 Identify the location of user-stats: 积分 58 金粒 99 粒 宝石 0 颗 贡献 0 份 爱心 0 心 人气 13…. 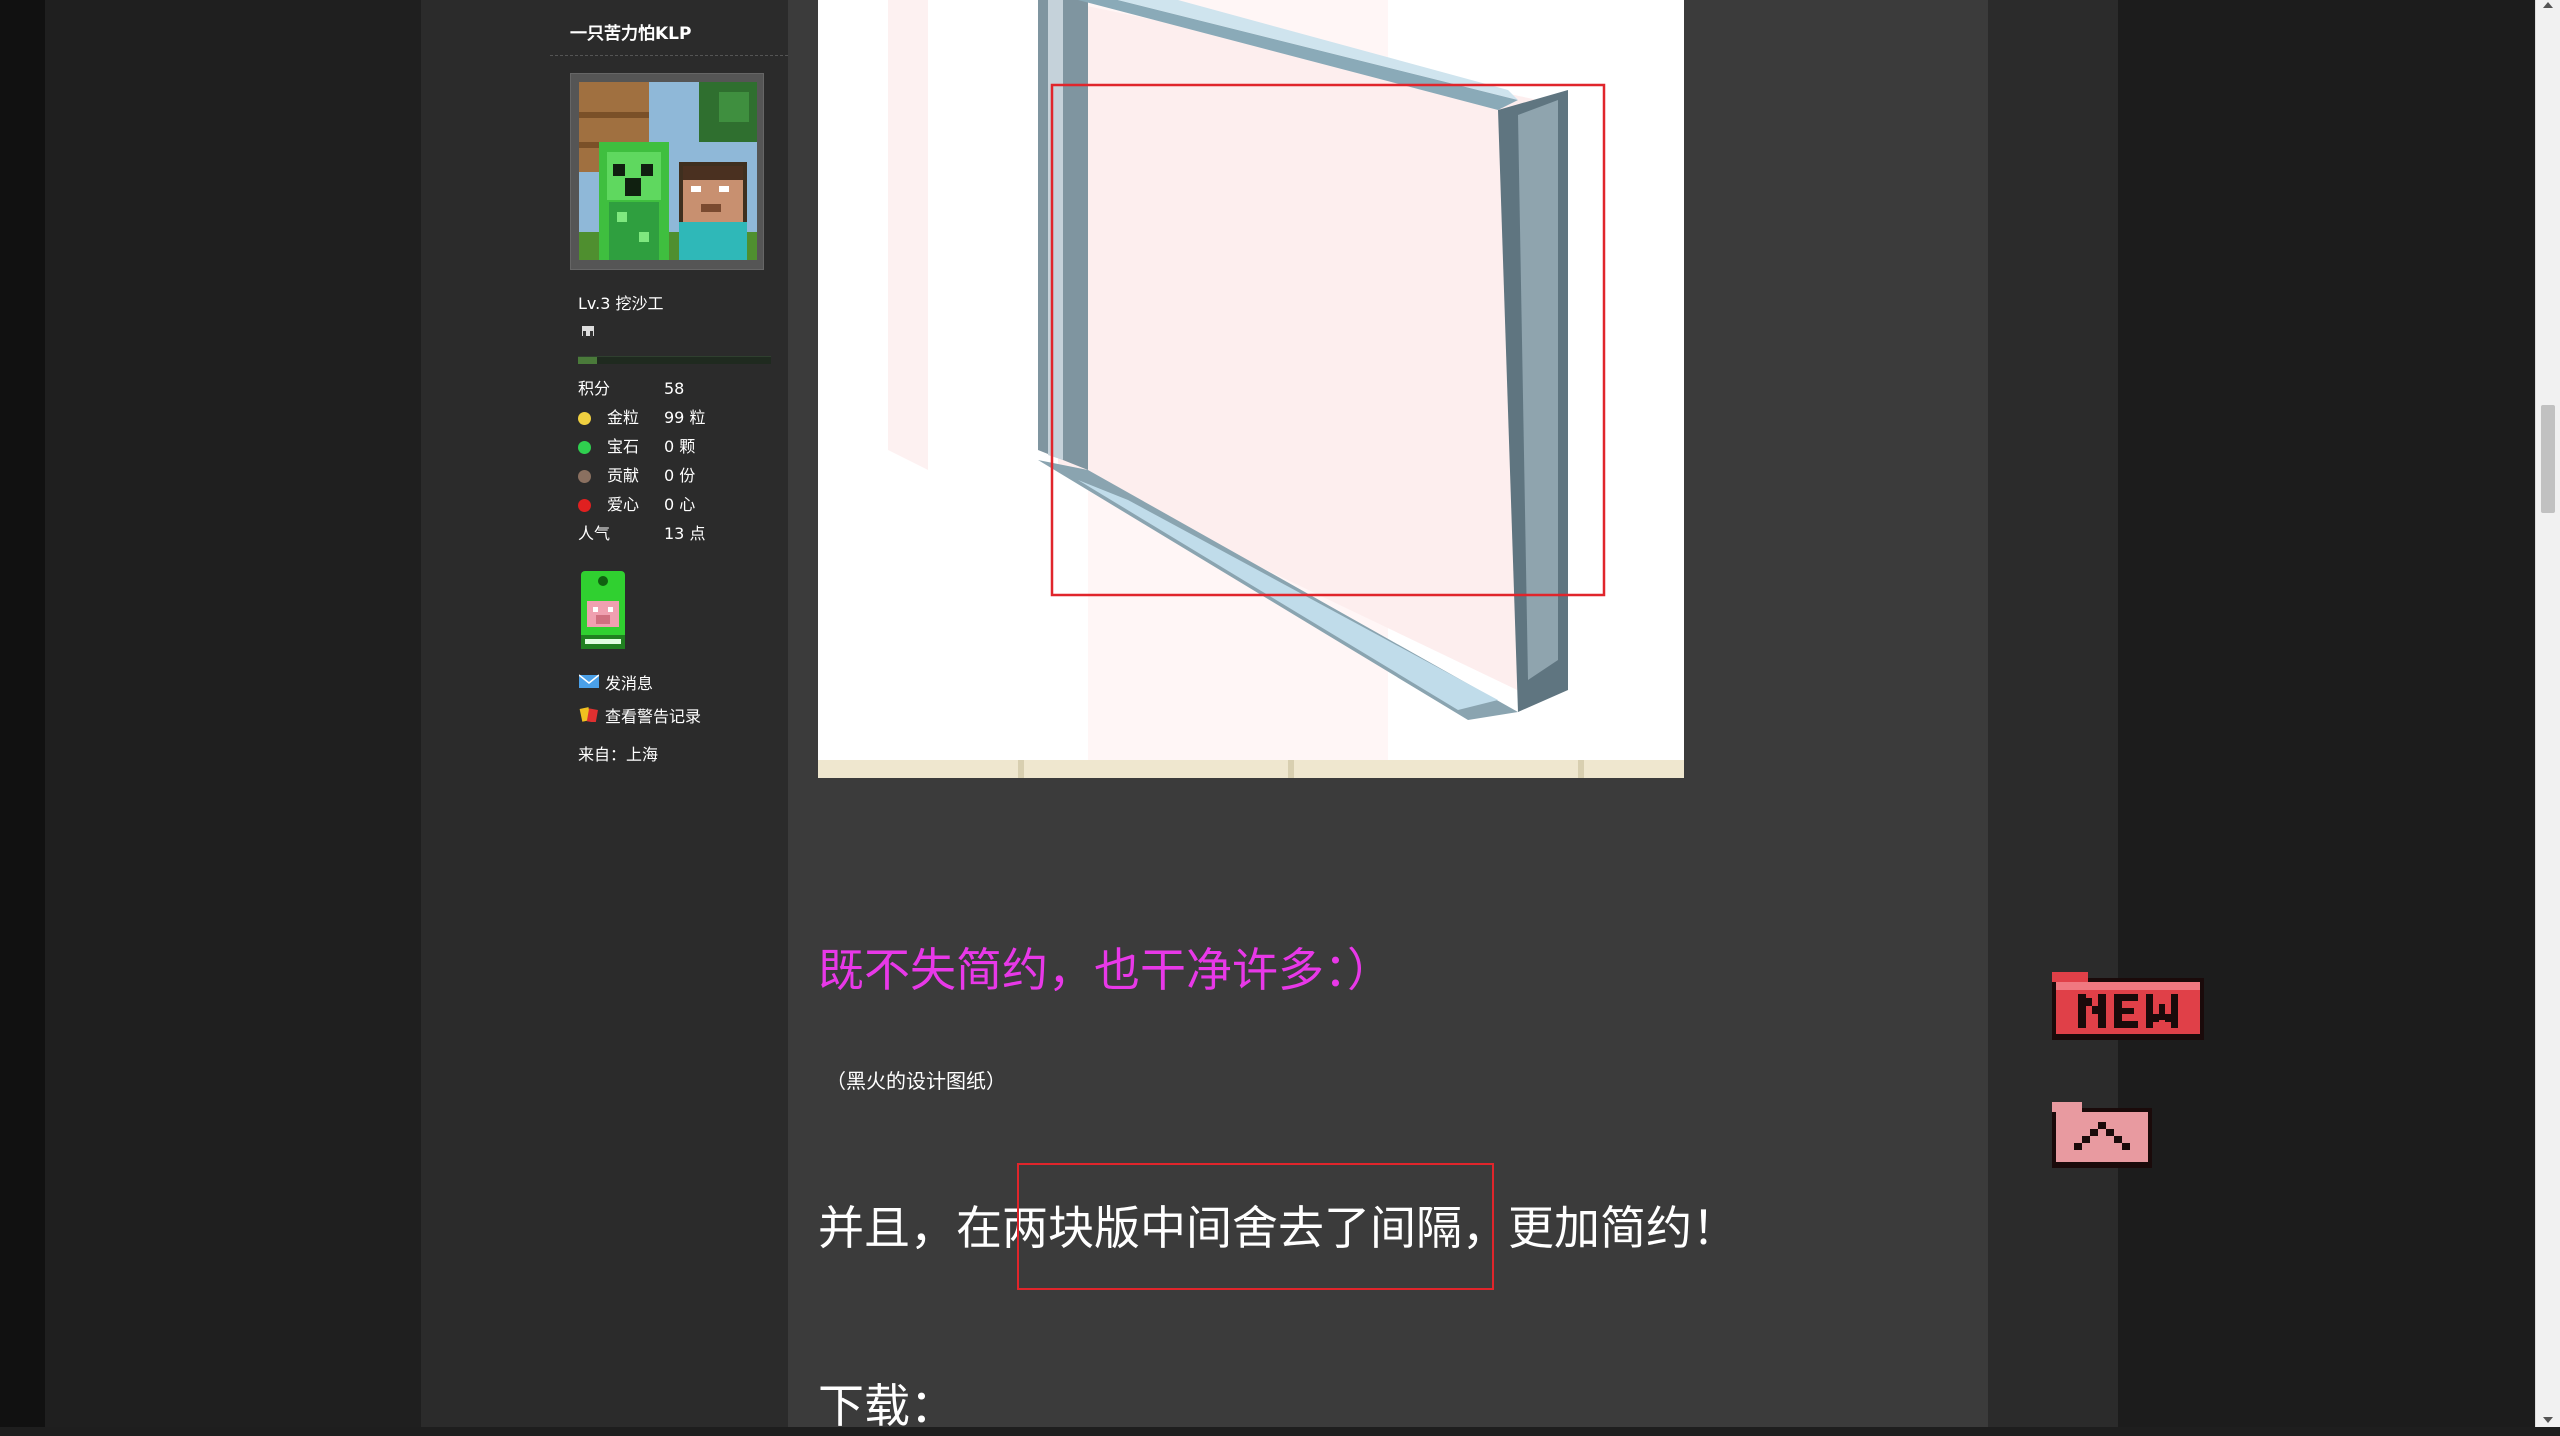
(678, 464).